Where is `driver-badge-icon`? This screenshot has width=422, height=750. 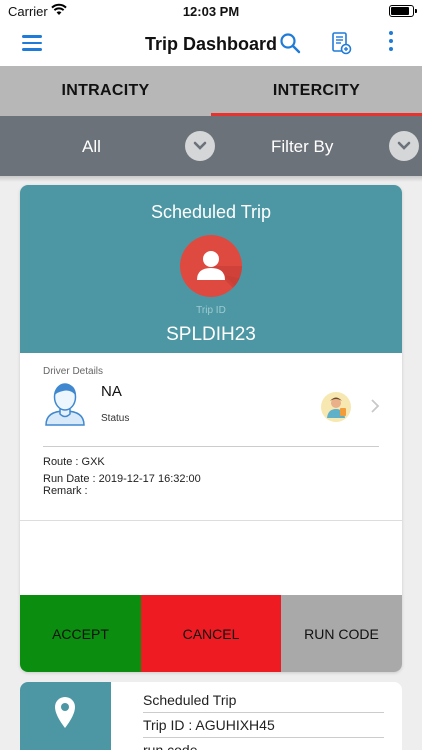 driver-badge-icon is located at coordinates (336, 407).